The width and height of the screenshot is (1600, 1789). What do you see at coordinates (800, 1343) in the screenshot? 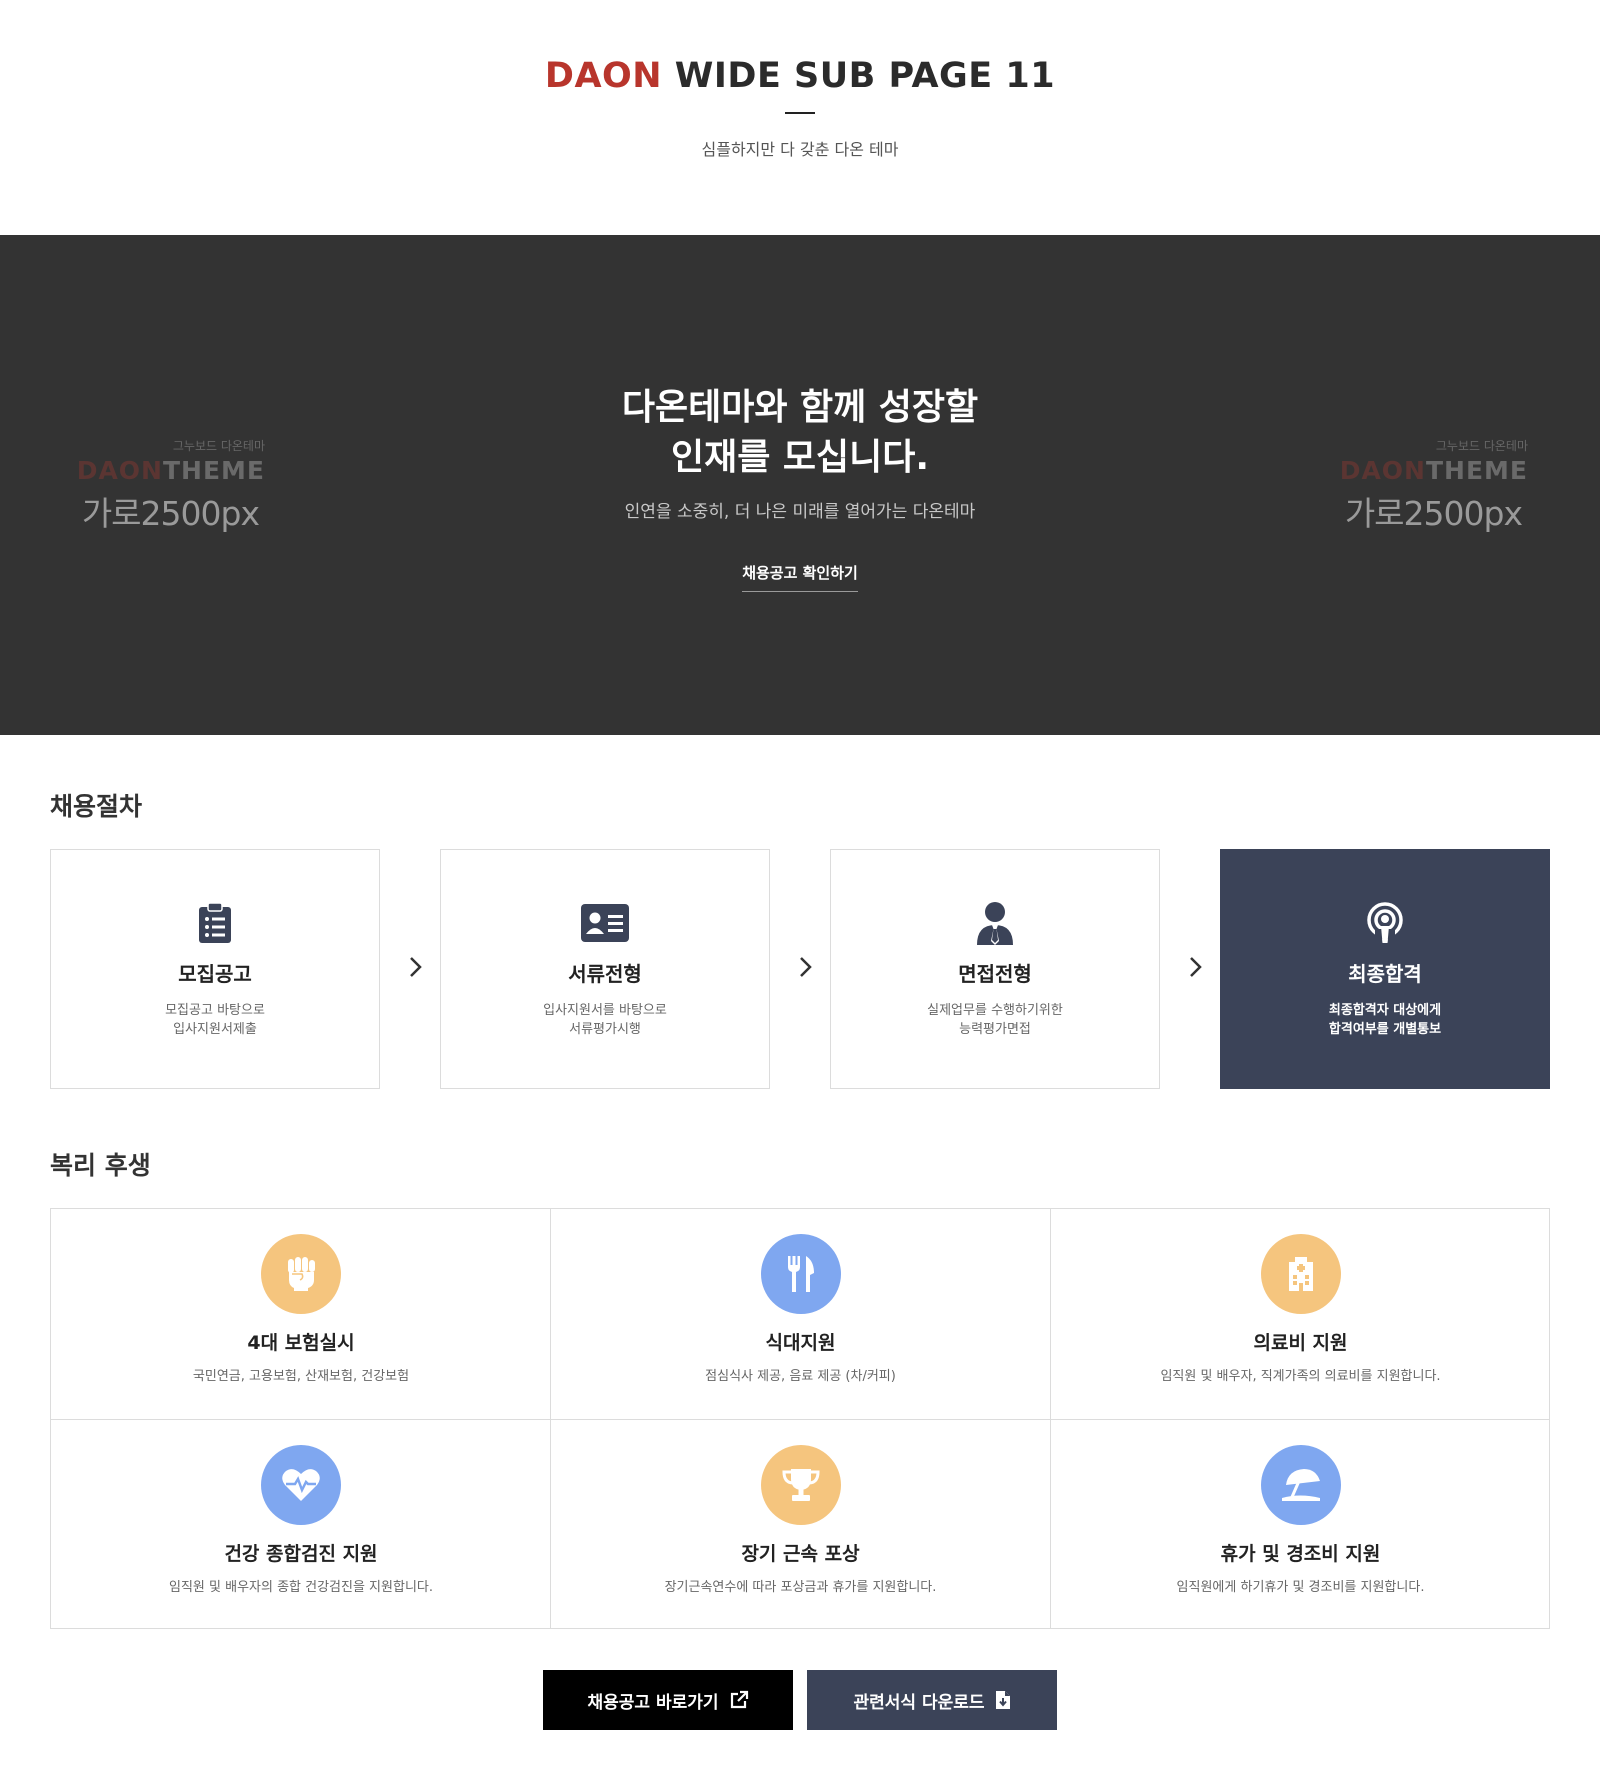
I see `welfare-title: 식대지원` at bounding box center [800, 1343].